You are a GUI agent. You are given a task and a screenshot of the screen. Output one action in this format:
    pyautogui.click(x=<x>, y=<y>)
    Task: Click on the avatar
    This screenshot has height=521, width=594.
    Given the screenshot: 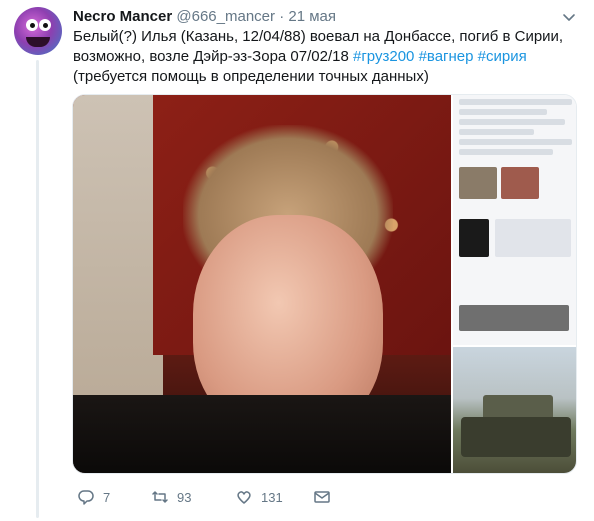 What is the action you would take?
    pyautogui.click(x=38, y=31)
    